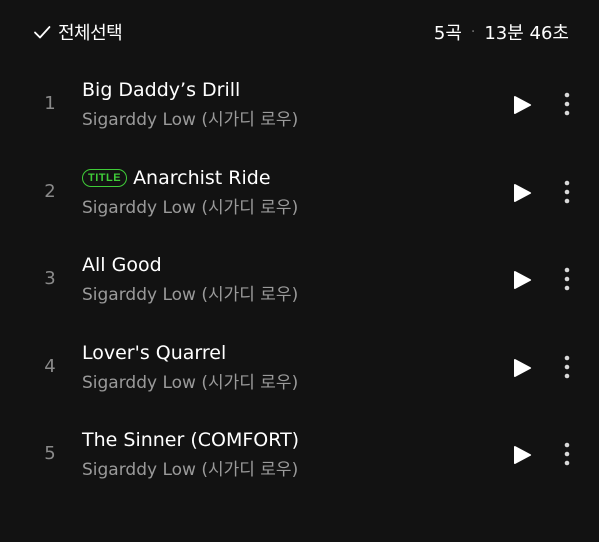 The image size is (599, 542). I want to click on track-title: Lover's Quarrel, so click(154, 353).